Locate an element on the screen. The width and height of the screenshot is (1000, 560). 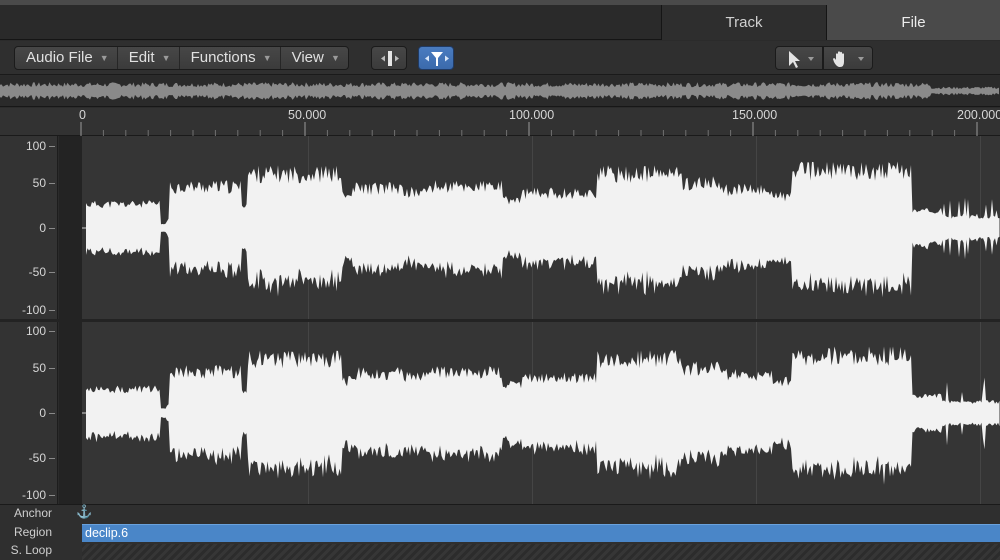
ruler-label: 100.000 is located at coordinates (532, 115).